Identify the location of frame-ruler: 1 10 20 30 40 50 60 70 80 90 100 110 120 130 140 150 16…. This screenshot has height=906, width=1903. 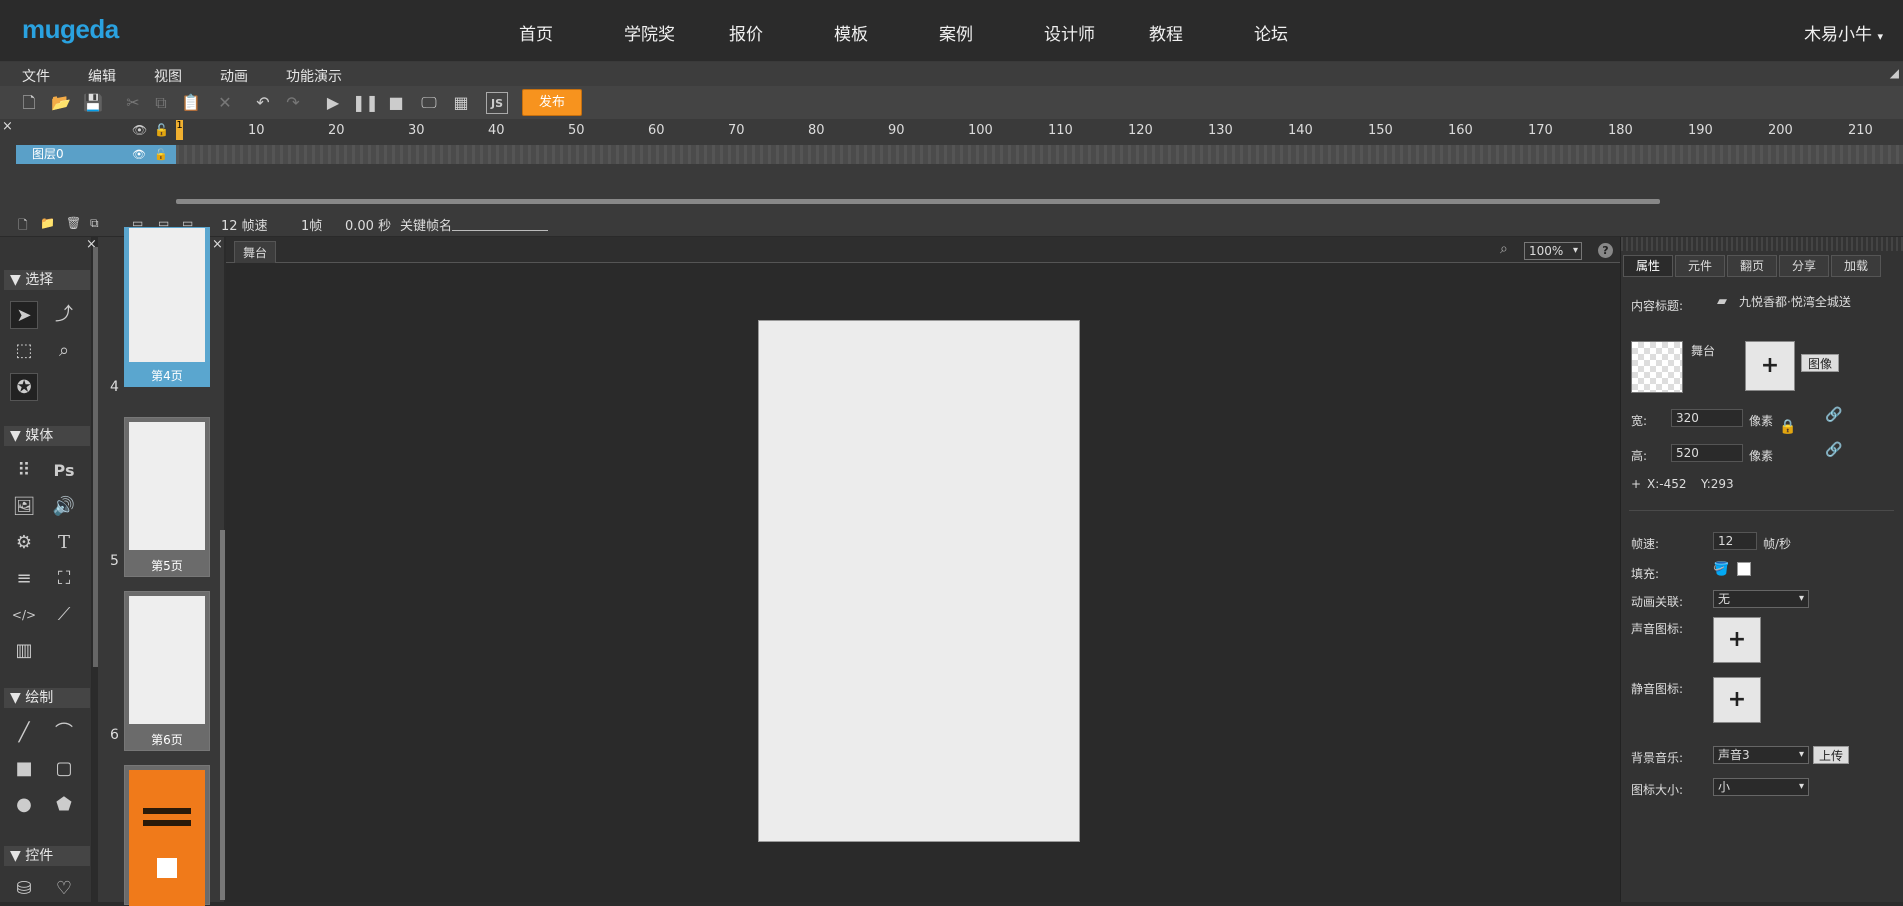
(1039, 131).